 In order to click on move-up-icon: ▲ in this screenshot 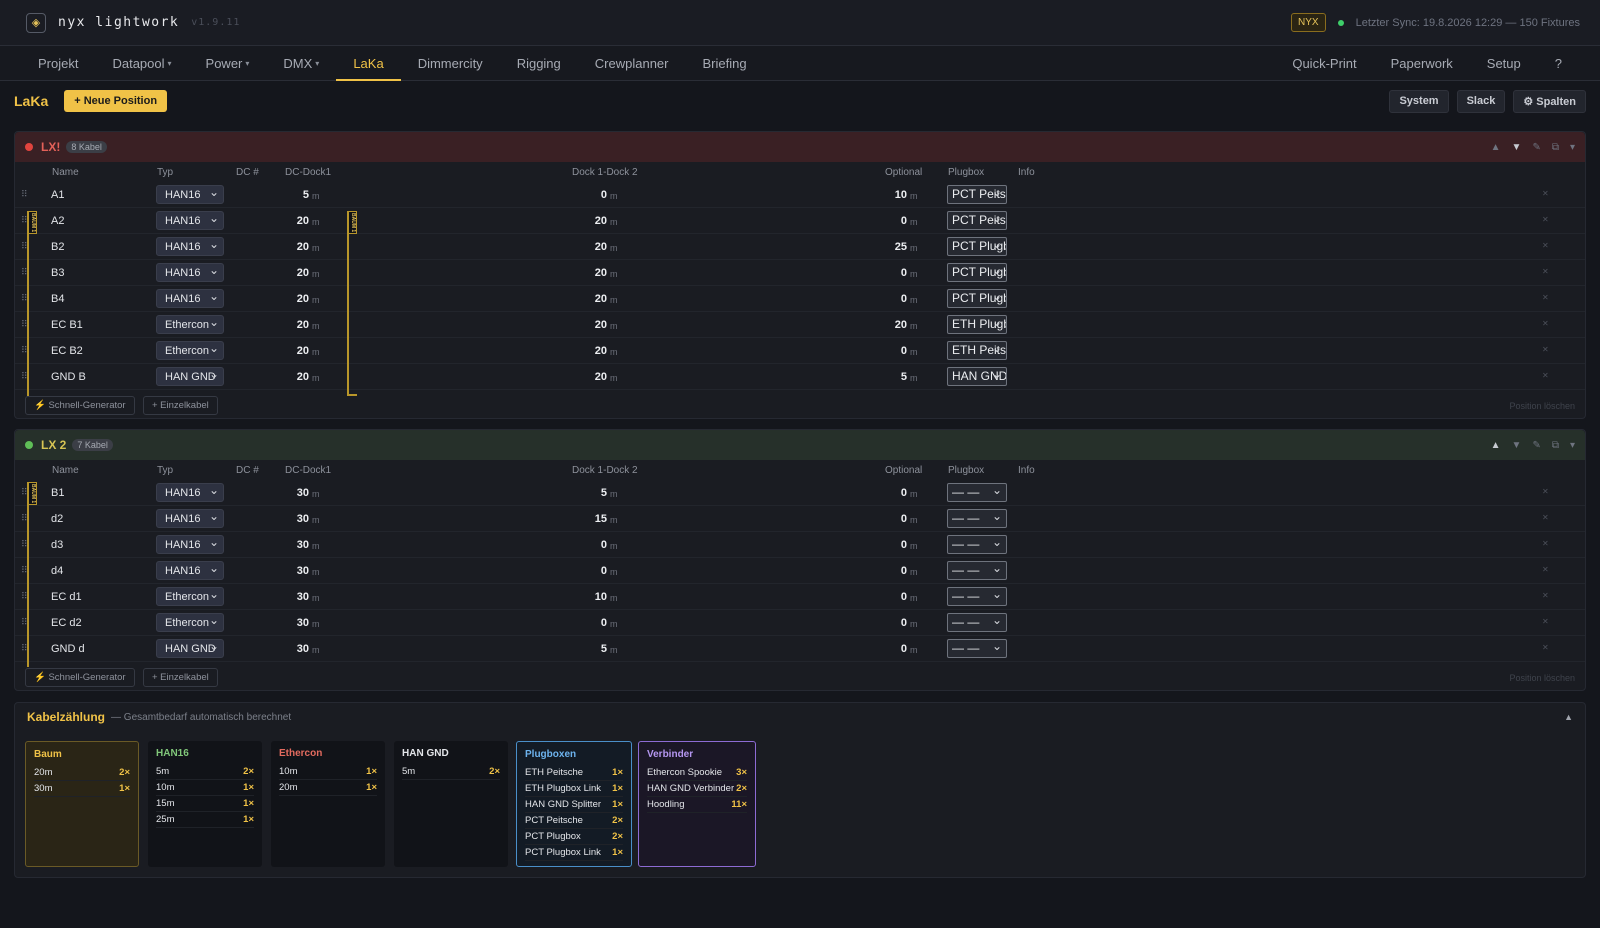, I will do `click(1496, 147)`.